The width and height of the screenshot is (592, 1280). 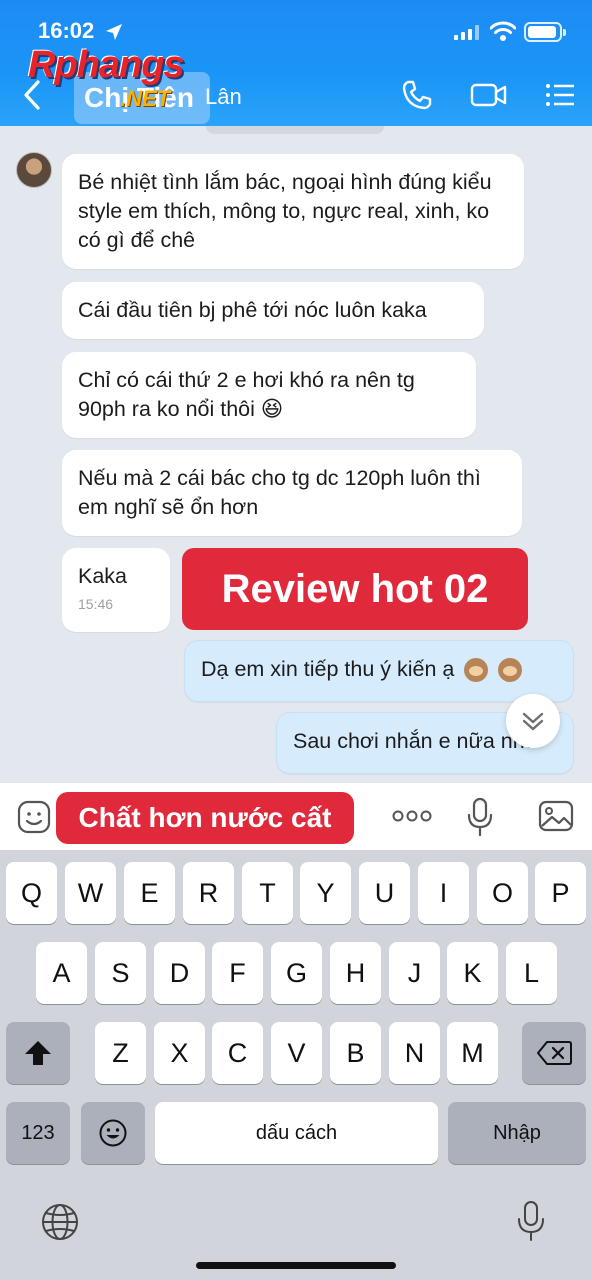 I want to click on key-a: A, so click(x=61, y=973).